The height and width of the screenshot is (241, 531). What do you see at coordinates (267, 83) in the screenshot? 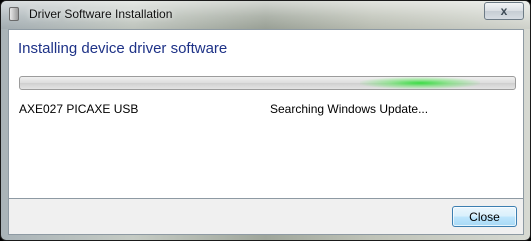
I see `progress-bar` at bounding box center [267, 83].